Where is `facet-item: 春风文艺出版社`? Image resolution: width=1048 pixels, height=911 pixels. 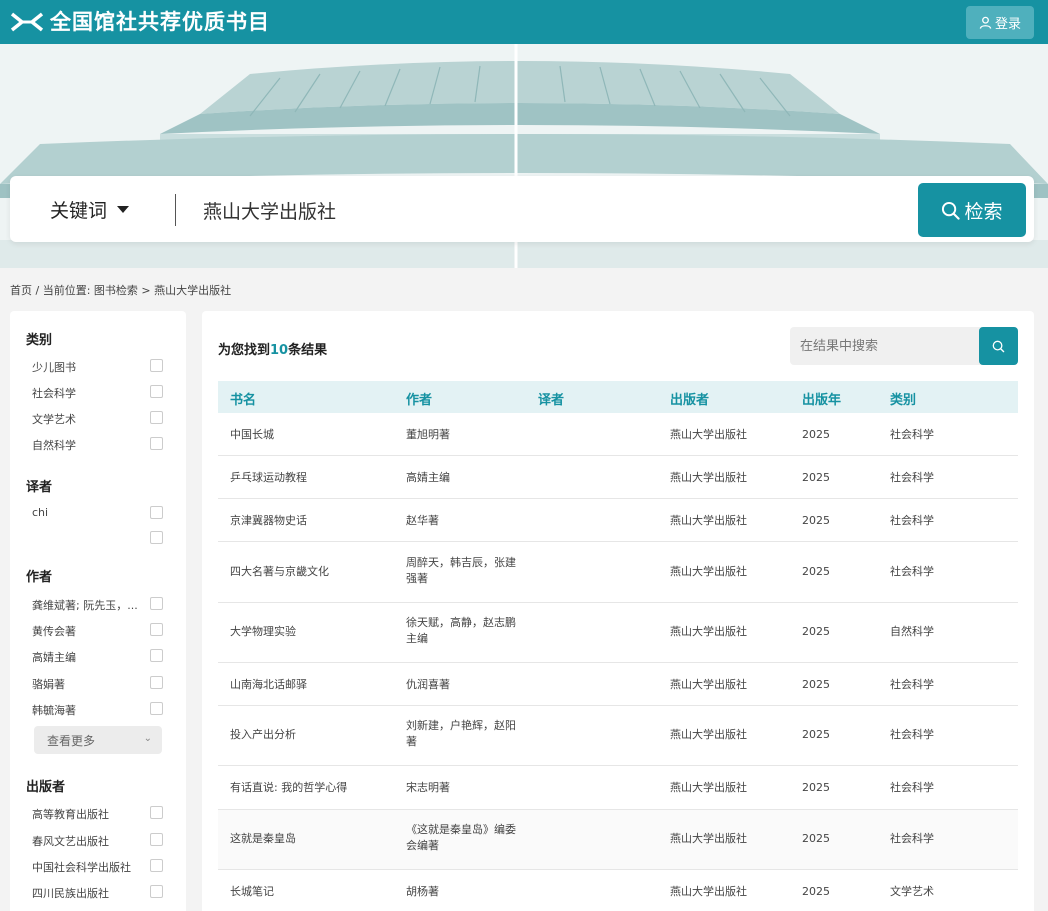 facet-item: 春风文艺出版社 is located at coordinates (99, 840).